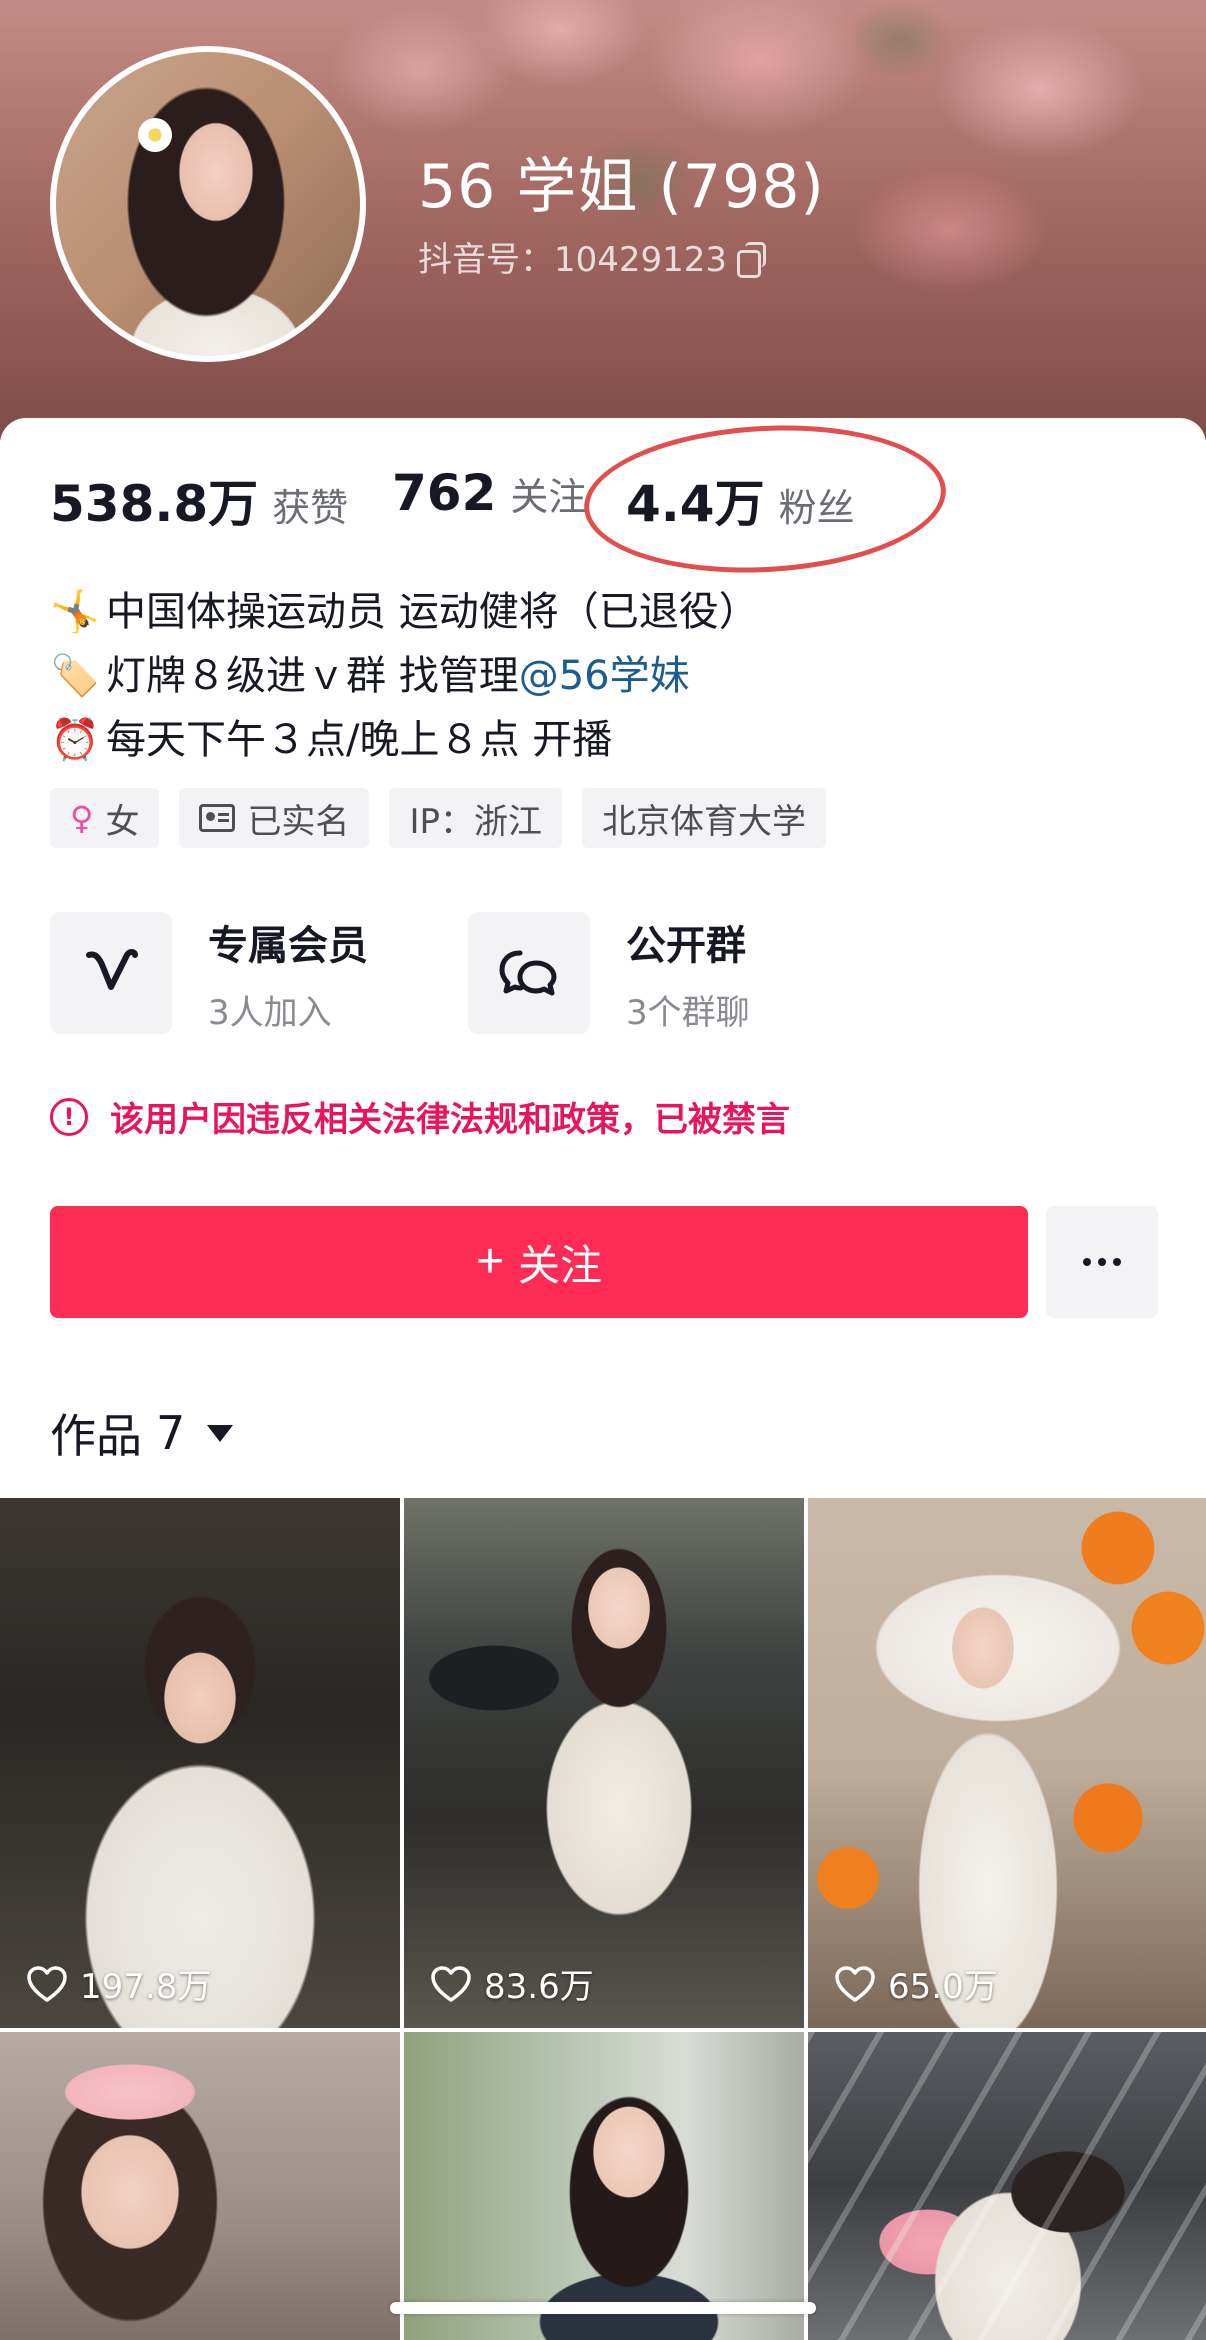 This screenshot has height=2340, width=1206. I want to click on gymnast-emoji-icon: 🤸, so click(75, 612).